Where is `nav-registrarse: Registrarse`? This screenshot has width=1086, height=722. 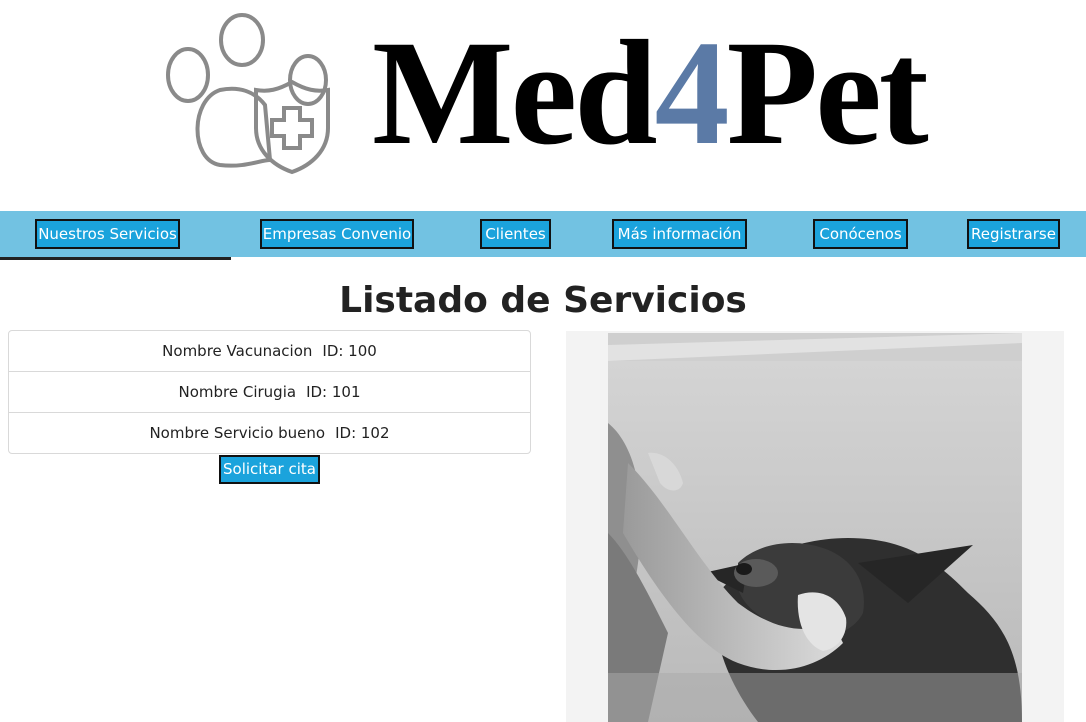 nav-registrarse: Registrarse is located at coordinates (1013, 234).